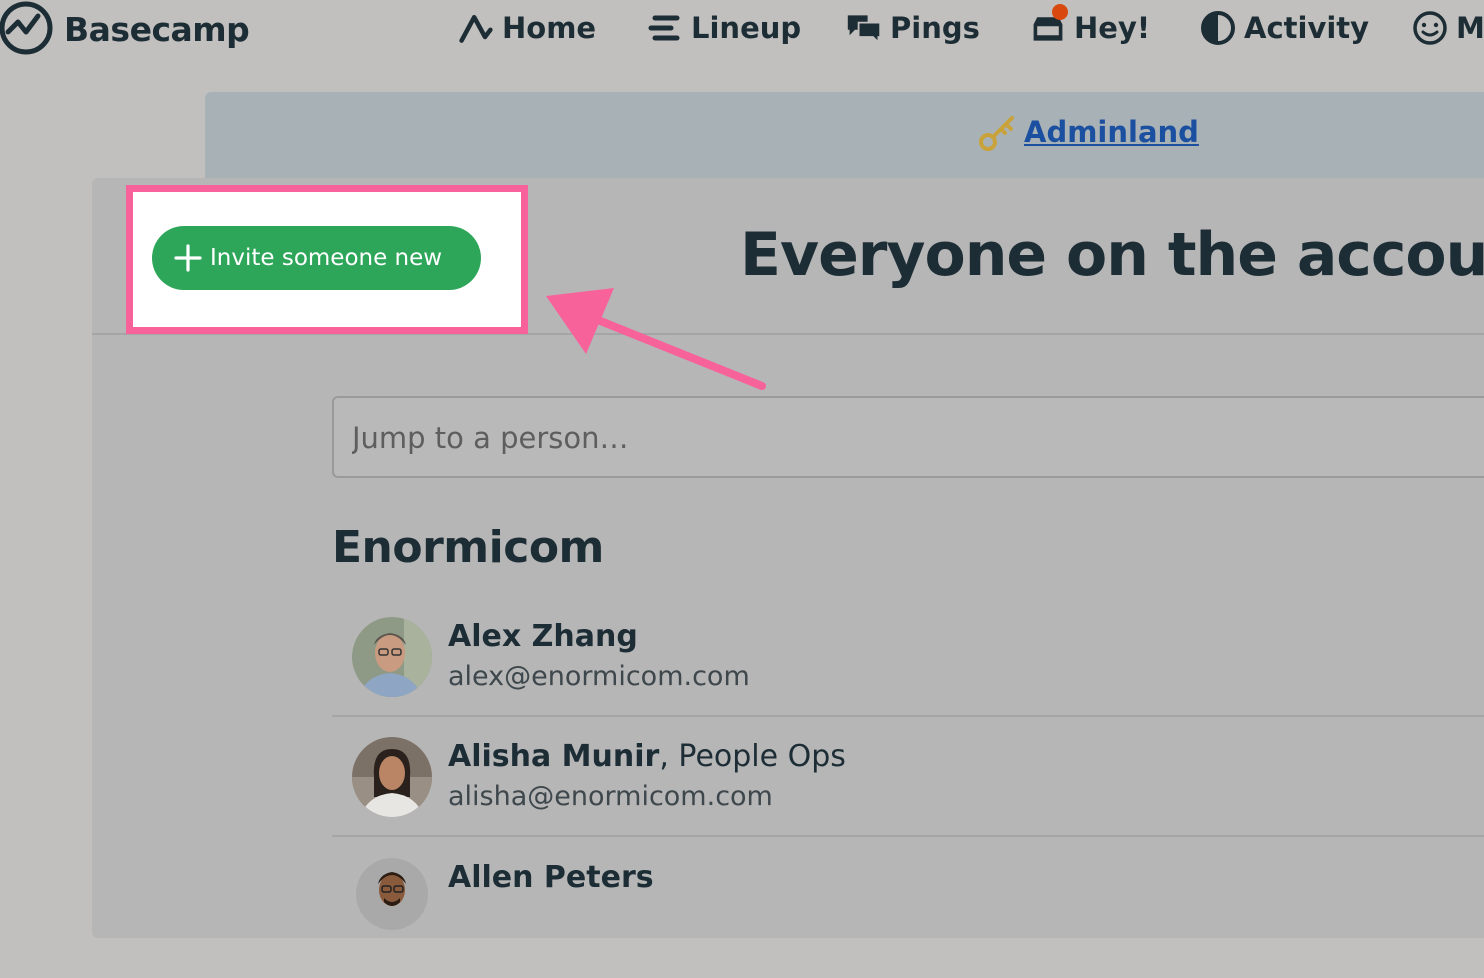 The height and width of the screenshot is (978, 1484). What do you see at coordinates (326, 258) in the screenshot?
I see `invite-button-label: Invite someone new` at bounding box center [326, 258].